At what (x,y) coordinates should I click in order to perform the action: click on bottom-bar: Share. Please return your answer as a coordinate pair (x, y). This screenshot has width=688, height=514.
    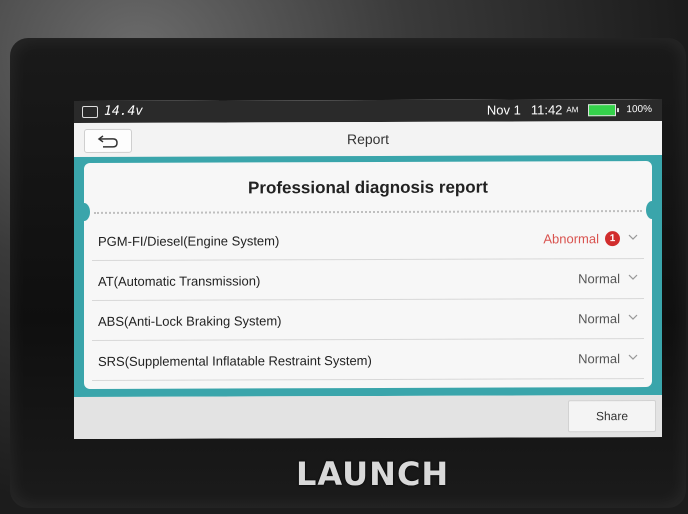
    Looking at the image, I should click on (368, 417).